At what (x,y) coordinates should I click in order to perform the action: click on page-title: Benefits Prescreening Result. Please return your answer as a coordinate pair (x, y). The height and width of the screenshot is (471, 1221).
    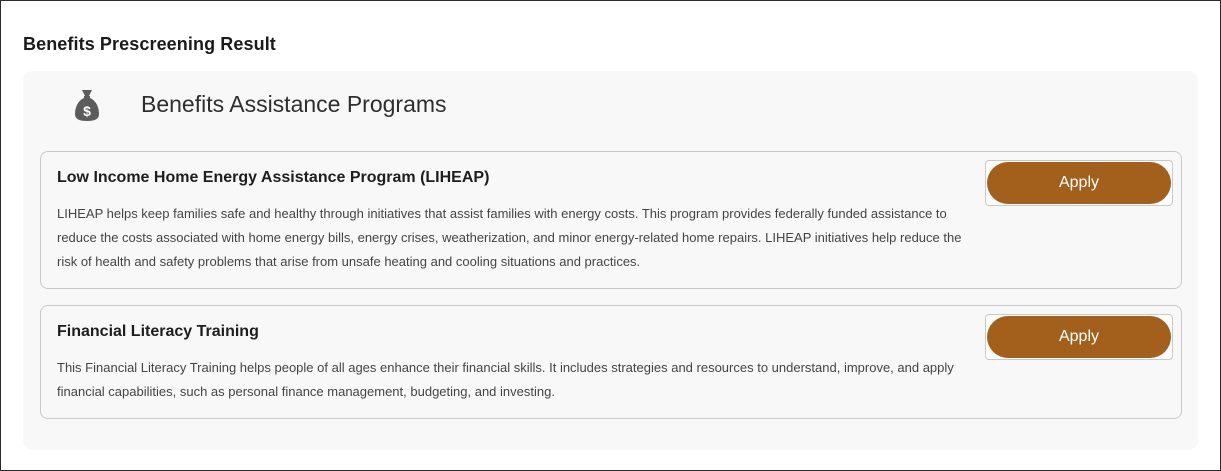
    Looking at the image, I should click on (149, 44).